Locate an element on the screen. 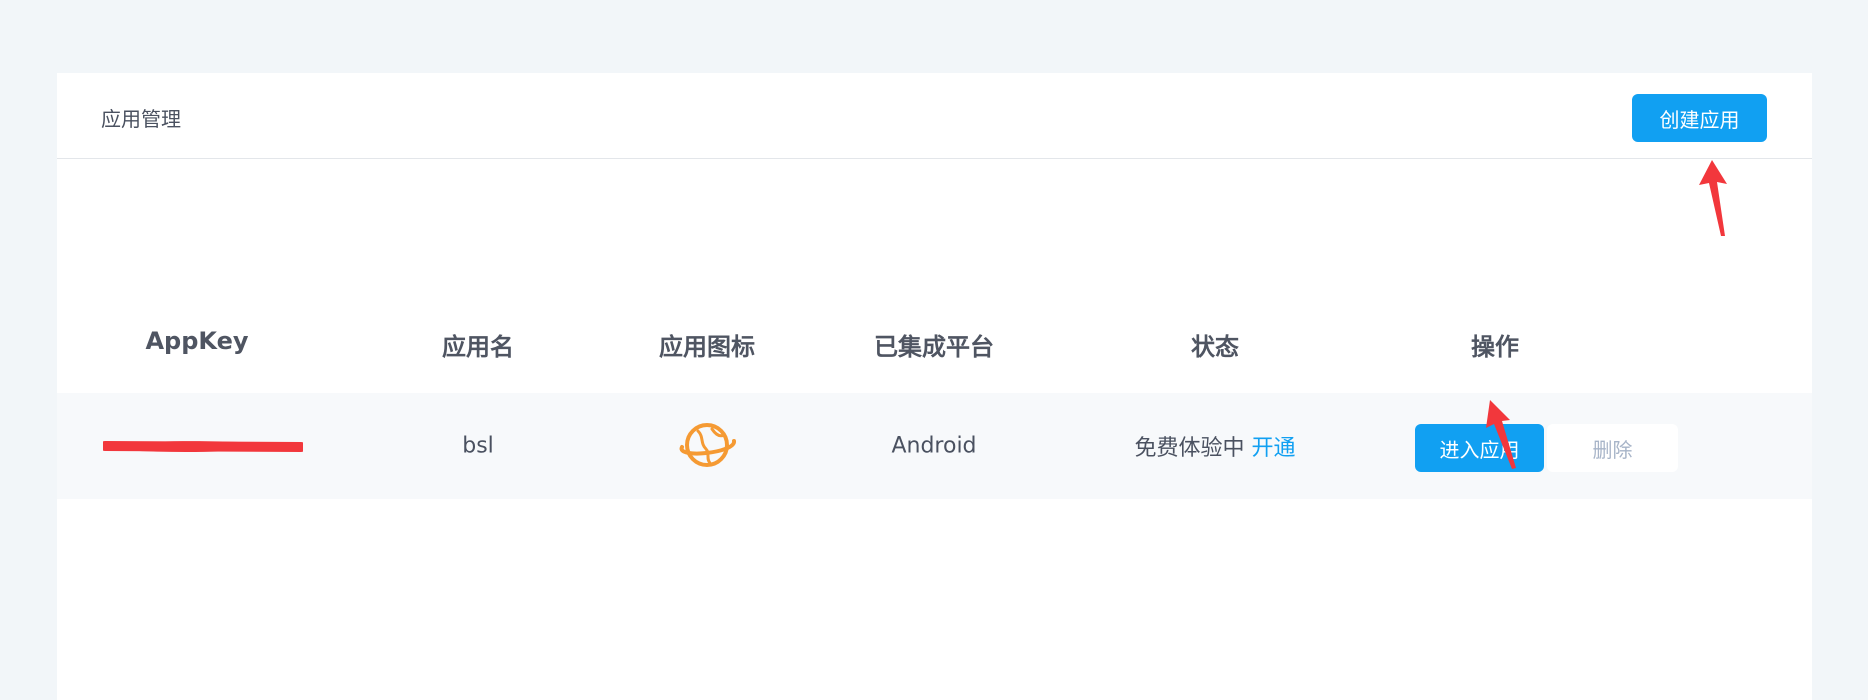  redacted-appkey is located at coordinates (203, 446).